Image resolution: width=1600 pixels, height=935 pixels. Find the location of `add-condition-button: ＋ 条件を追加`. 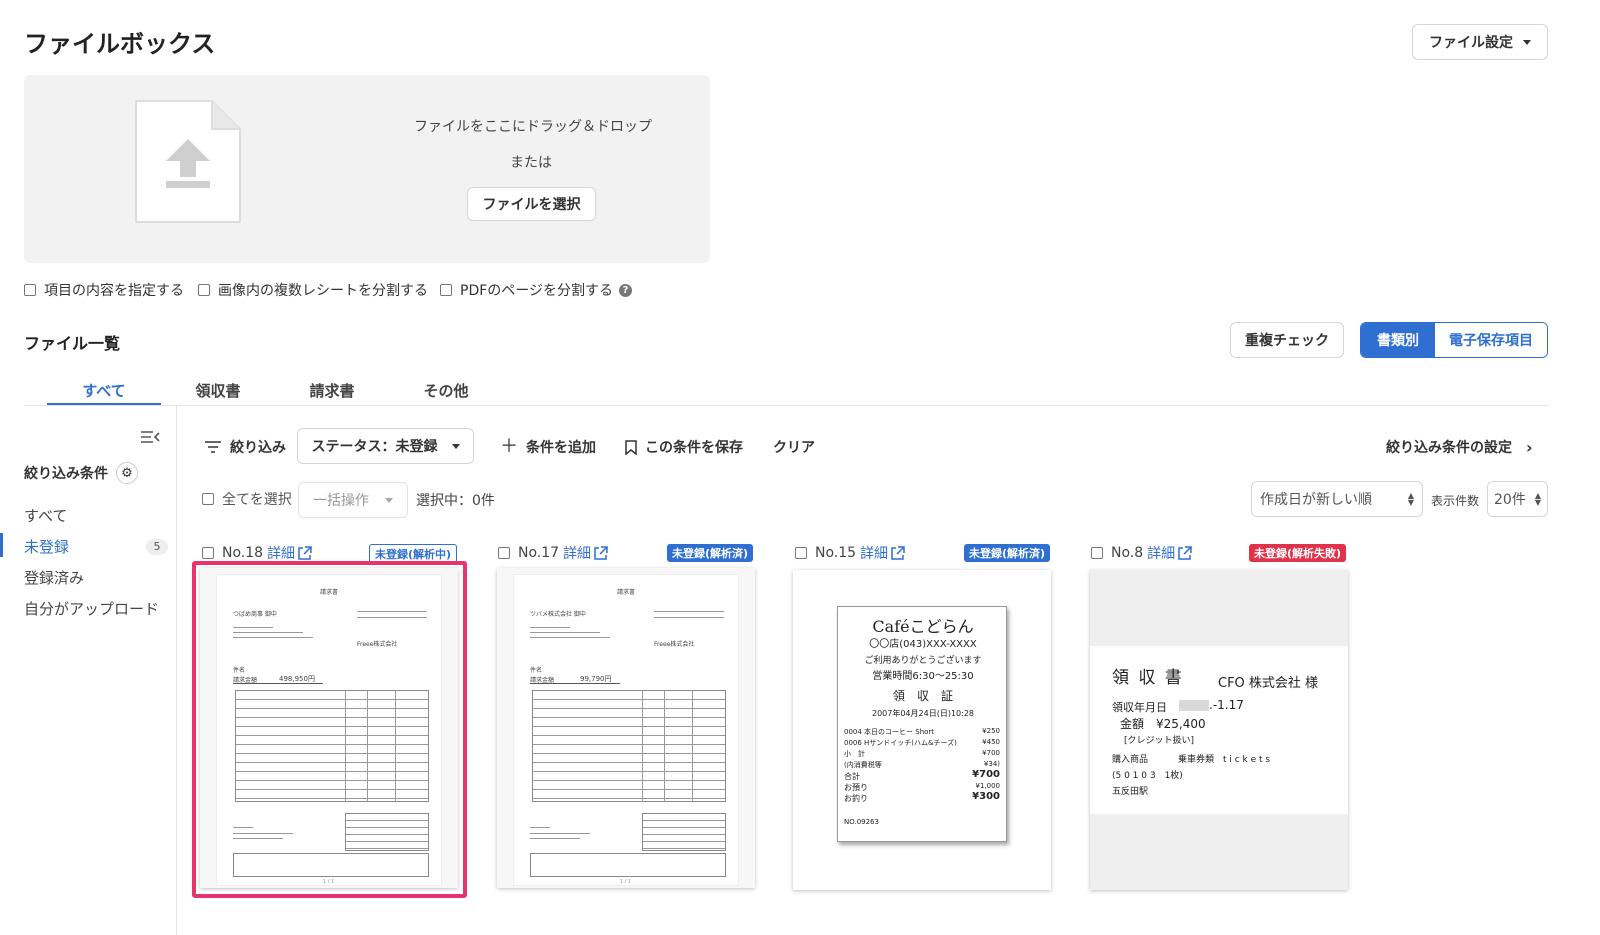

add-condition-button: ＋ 条件を追加 is located at coordinates (548, 447).